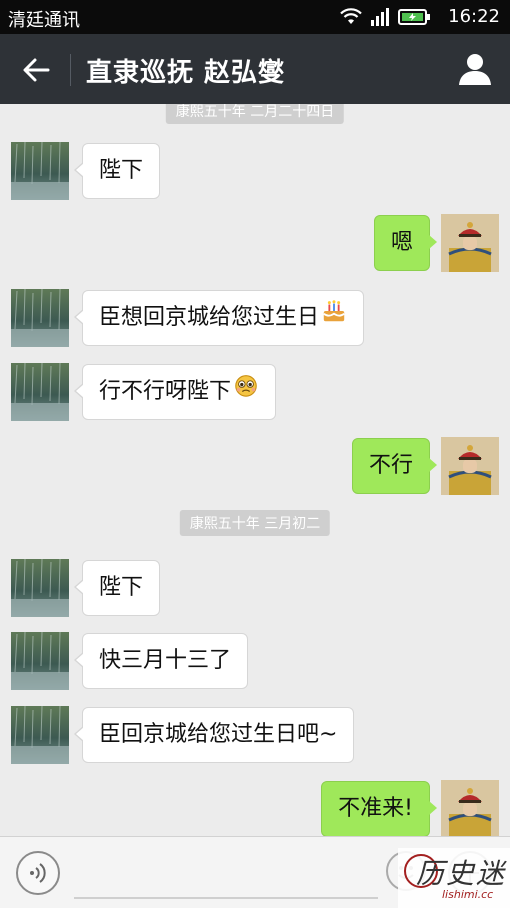  Describe the element at coordinates (186, 73) in the screenshot. I see `chat-title: 直隶巡抚 赵弘燮` at that location.